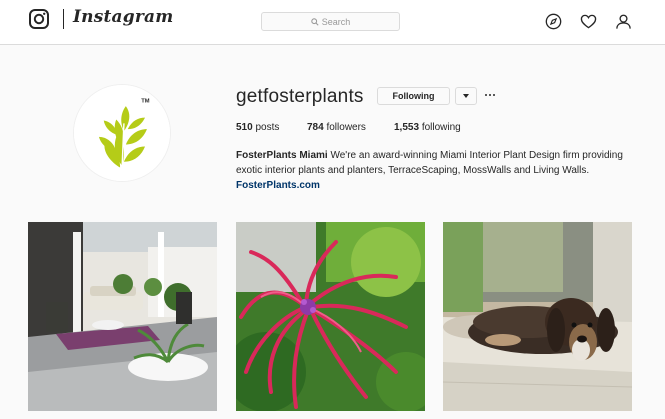 This screenshot has height=419, width=665. I want to click on dog-lying-image, so click(537, 316).